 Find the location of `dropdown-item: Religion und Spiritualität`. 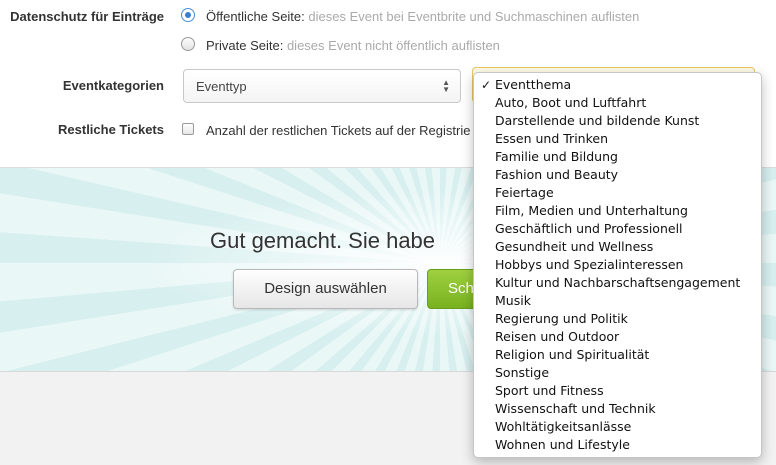

dropdown-item: Religion und Spiritualität is located at coordinates (617, 355).